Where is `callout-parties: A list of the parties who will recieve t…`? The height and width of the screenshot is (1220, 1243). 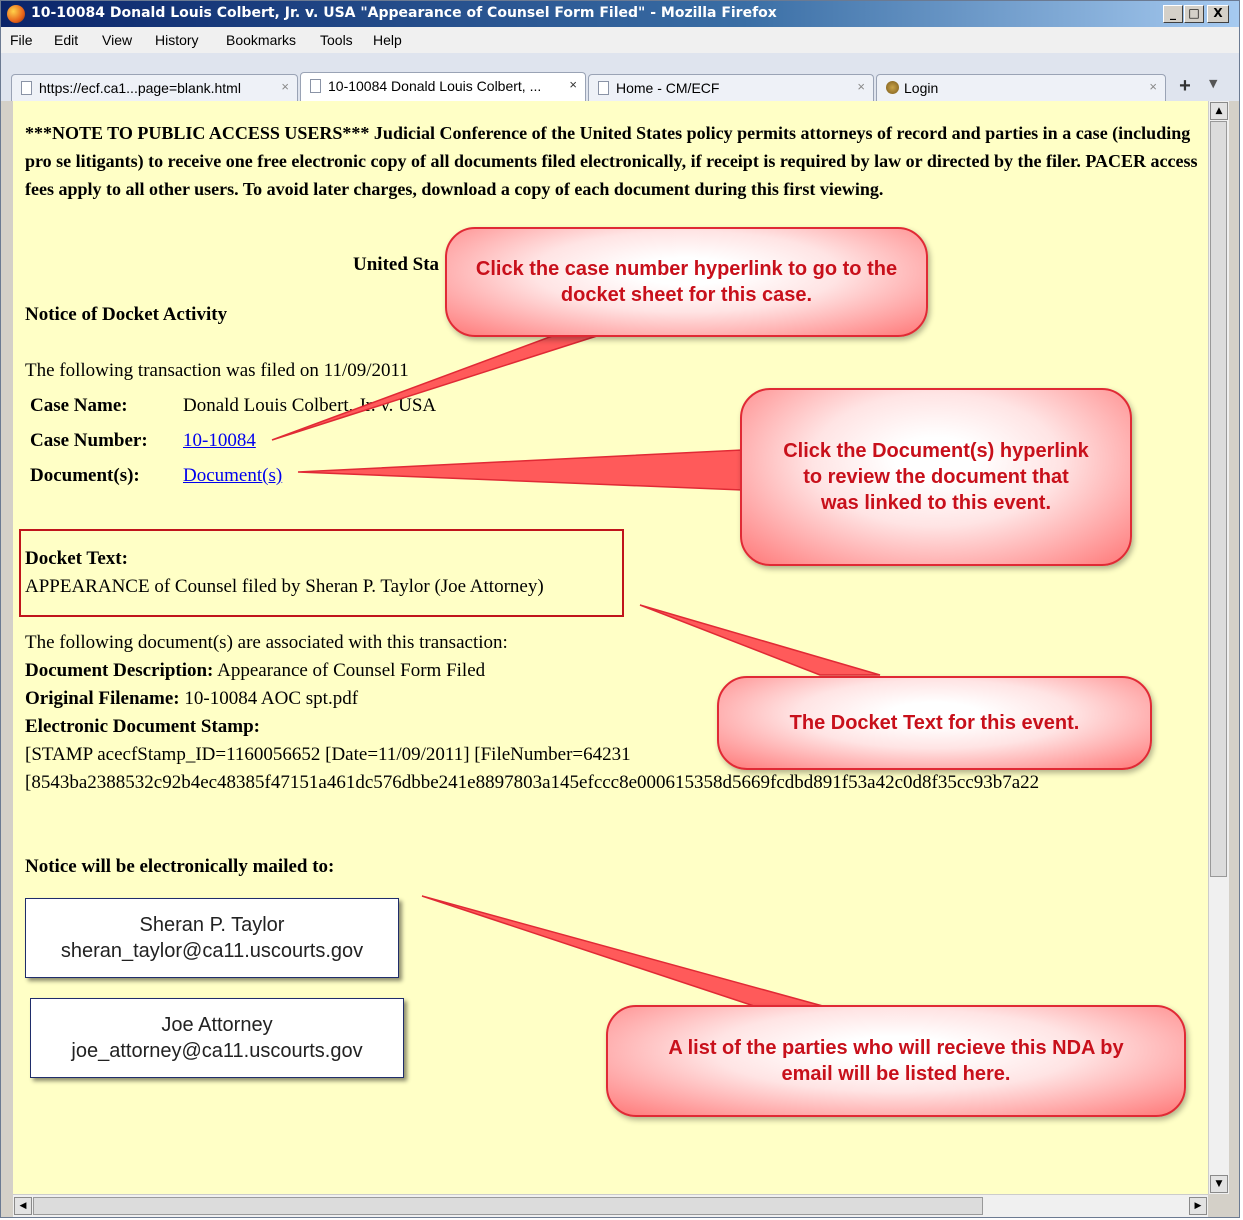 callout-parties: A list of the parties who will recieve t… is located at coordinates (896, 1061).